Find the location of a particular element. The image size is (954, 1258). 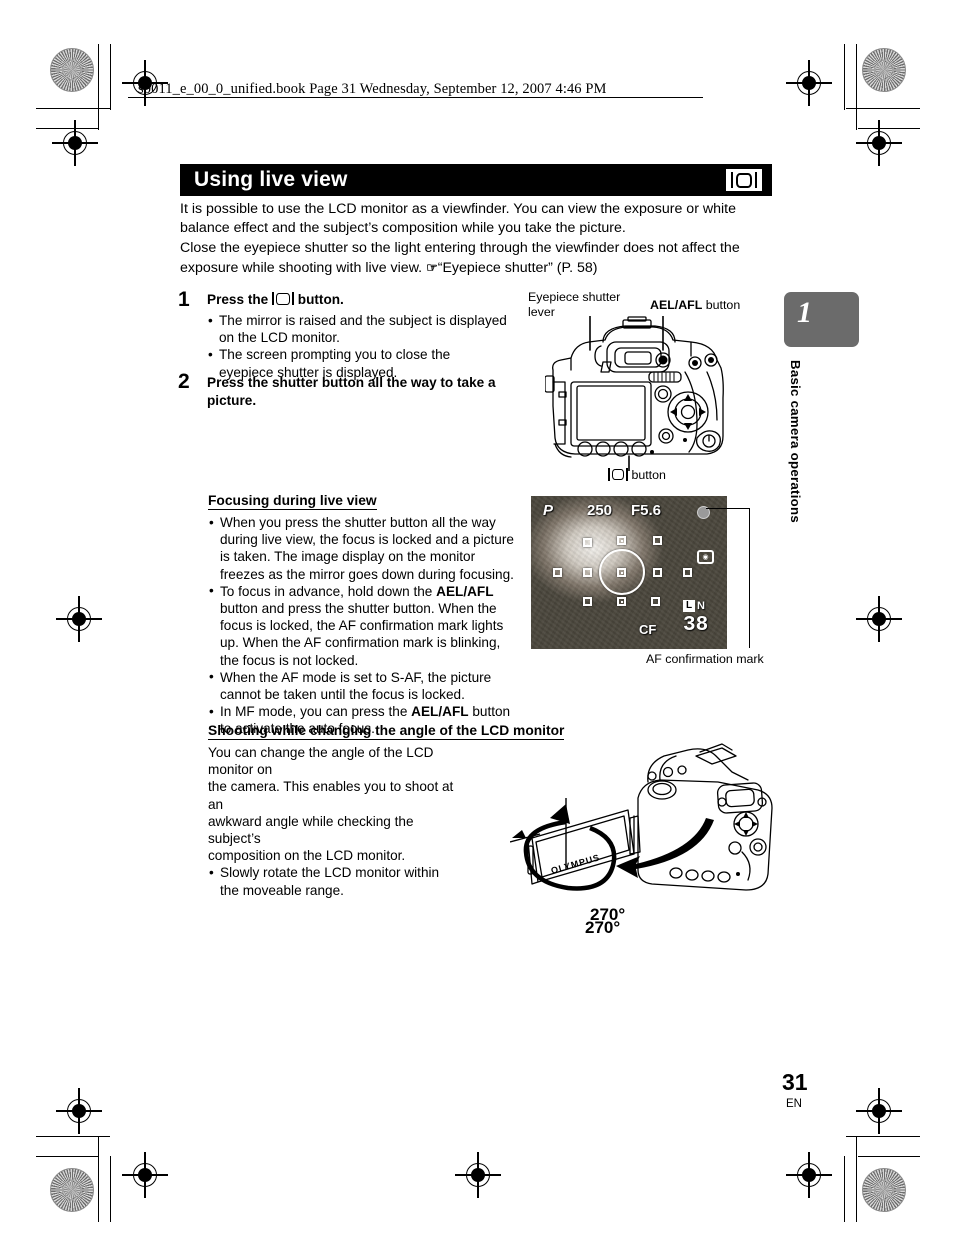

lcd-live-view-screenshot: P 250 F5.6 ◉ L N CF 38 is located at coordinates (629, 572).